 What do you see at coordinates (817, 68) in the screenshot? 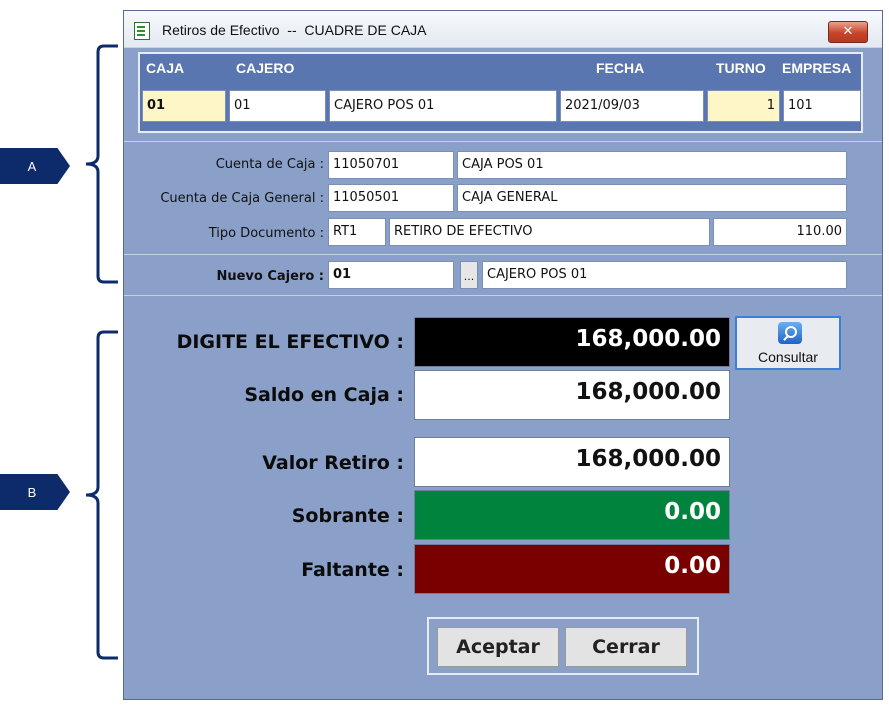
I see `col-empresa: EMPRESA` at bounding box center [817, 68].